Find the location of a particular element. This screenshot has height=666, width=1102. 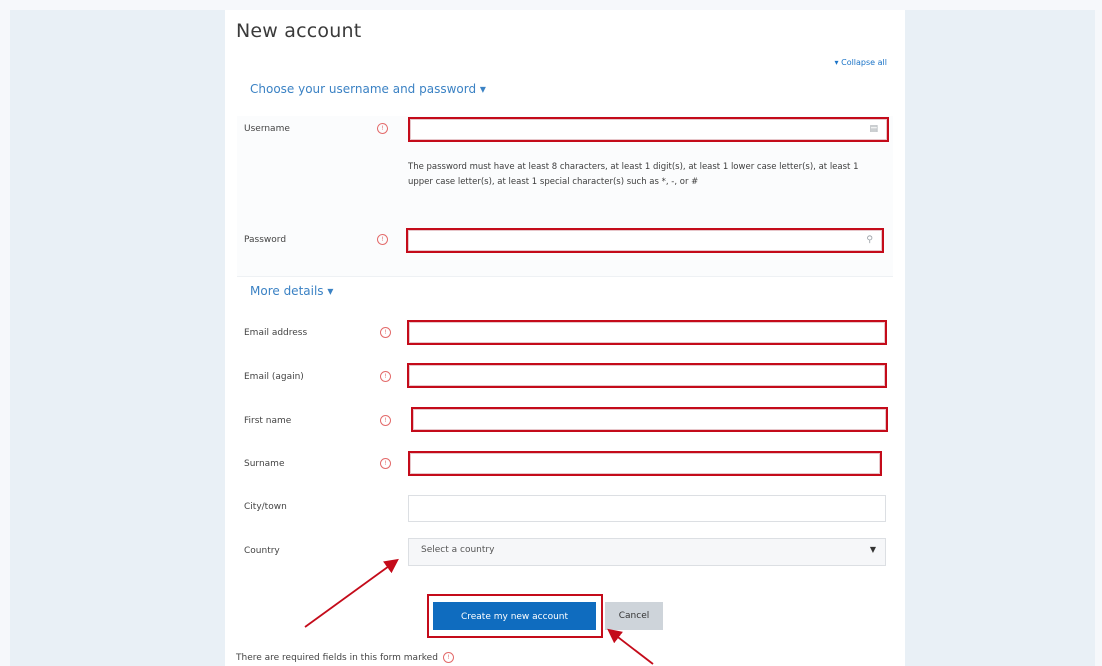

firstname-label: First name is located at coordinates (268, 421).